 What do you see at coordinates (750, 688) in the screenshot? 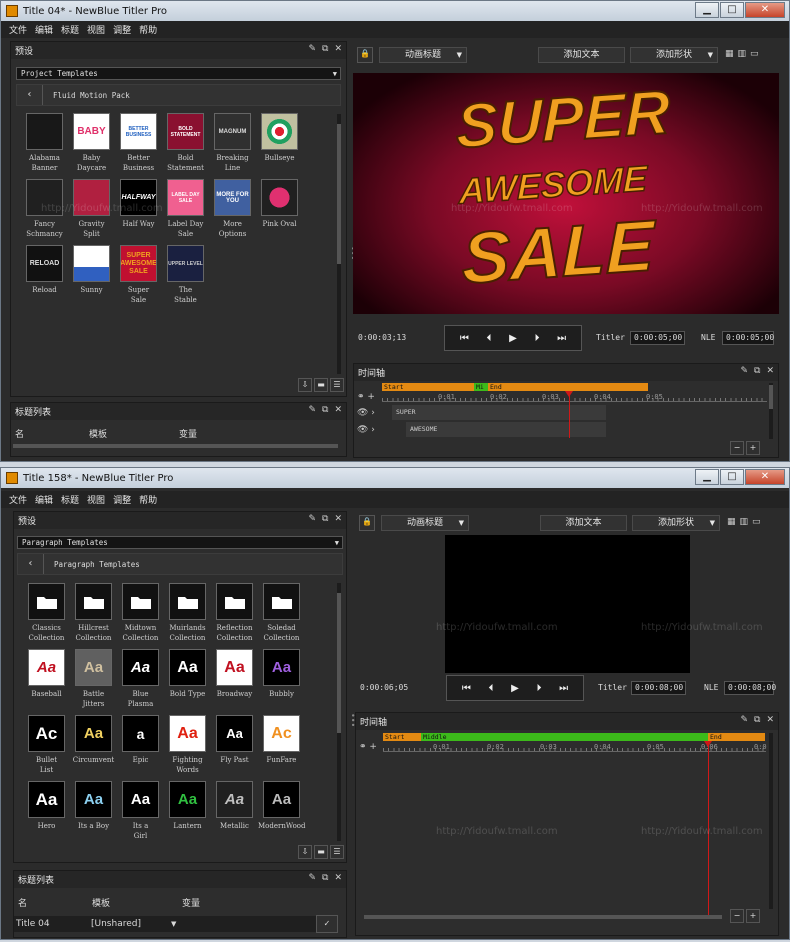
I see `nle-duration: 0:00:08;00` at bounding box center [750, 688].